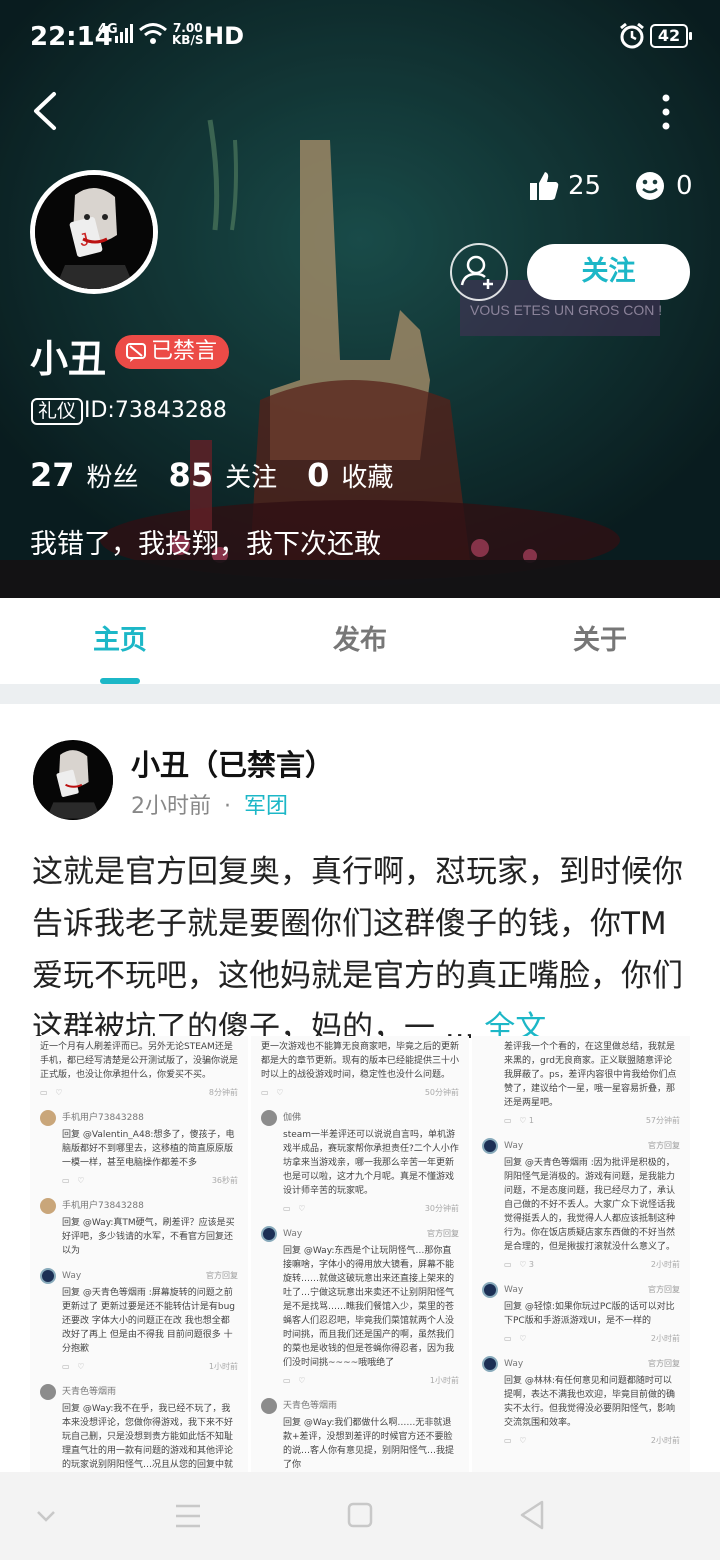 This screenshot has width=720, height=1560. I want to click on joker-avatar-image, so click(73, 780).